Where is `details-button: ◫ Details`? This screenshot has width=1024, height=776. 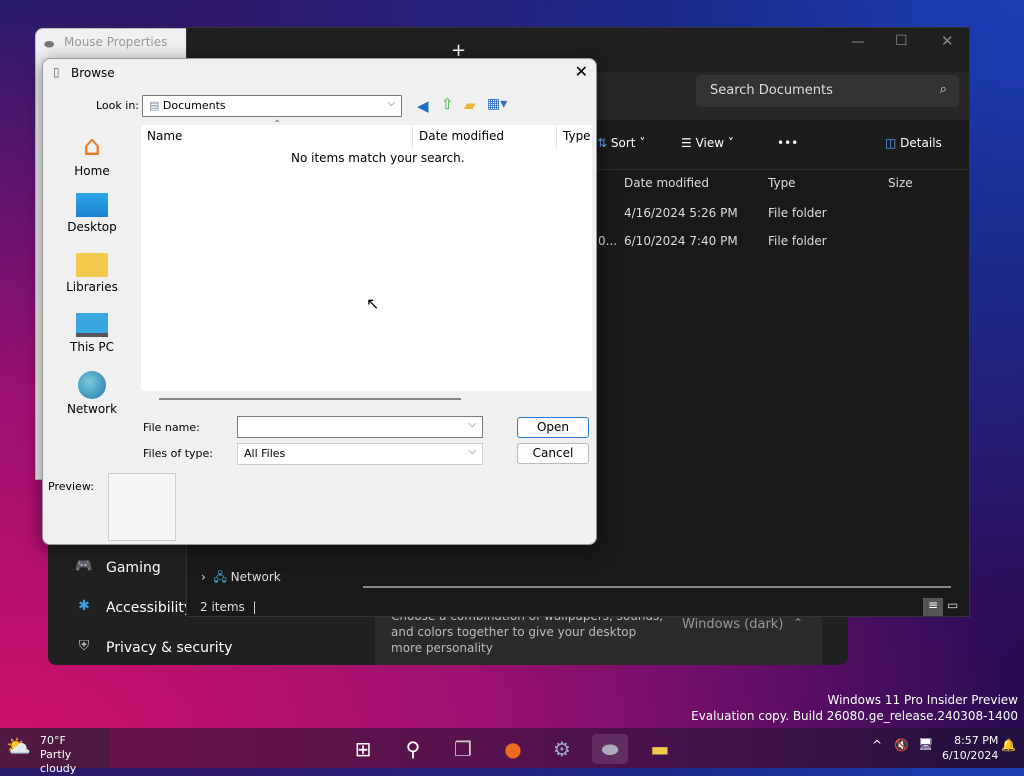 details-button: ◫ Details is located at coordinates (913, 143).